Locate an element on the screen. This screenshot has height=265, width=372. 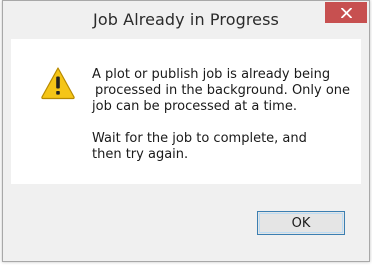
warning-icon is located at coordinates (58, 83).